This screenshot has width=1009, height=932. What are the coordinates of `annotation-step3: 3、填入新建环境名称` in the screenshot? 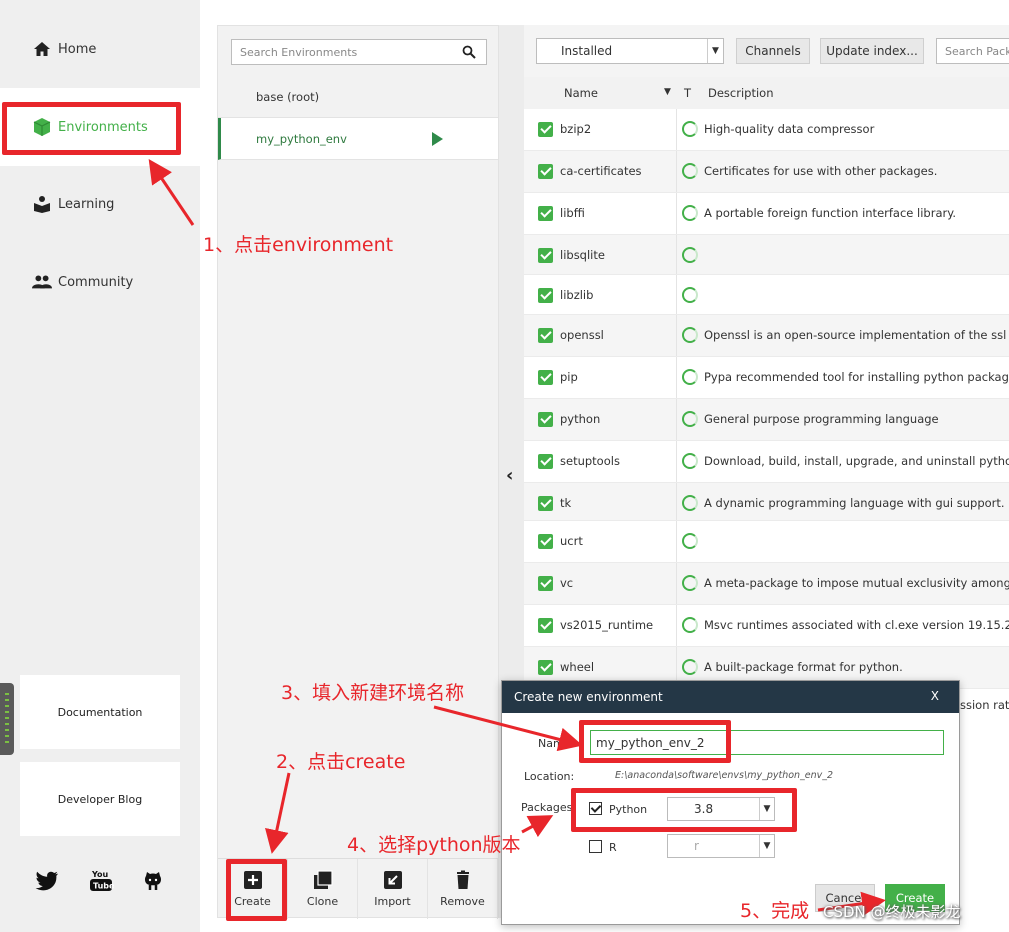 It's located at (373, 693).